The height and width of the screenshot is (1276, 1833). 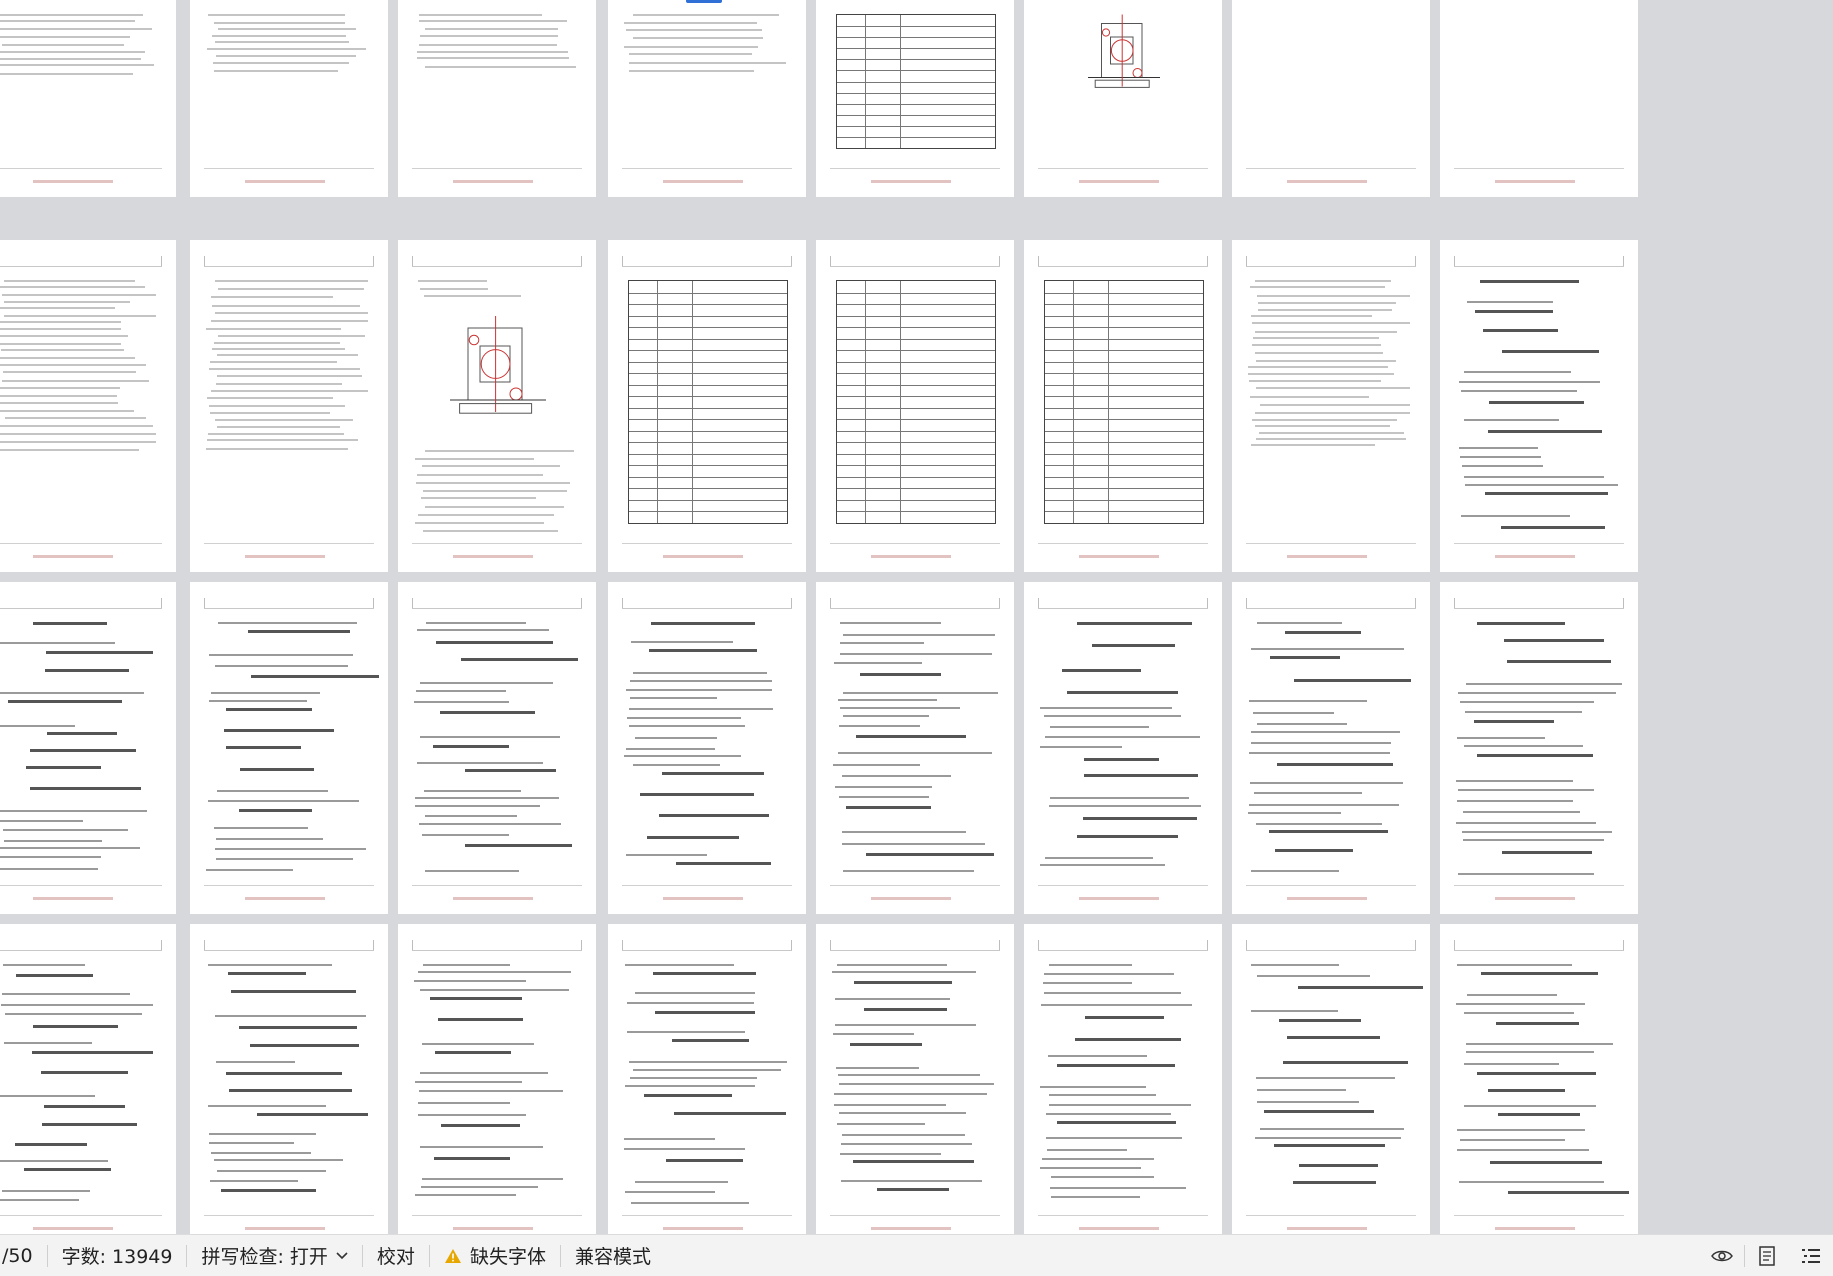 What do you see at coordinates (23, 1255) in the screenshot?
I see `page-count: /50` at bounding box center [23, 1255].